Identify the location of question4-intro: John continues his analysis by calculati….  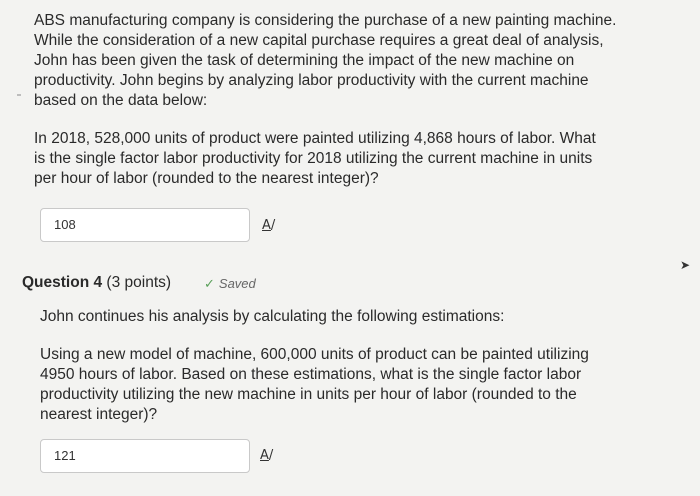
(272, 316).